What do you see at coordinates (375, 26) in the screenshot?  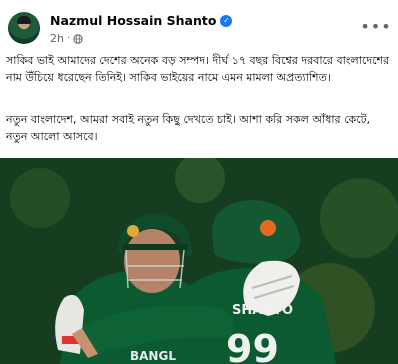 I see `more-options-icon: •••` at bounding box center [375, 26].